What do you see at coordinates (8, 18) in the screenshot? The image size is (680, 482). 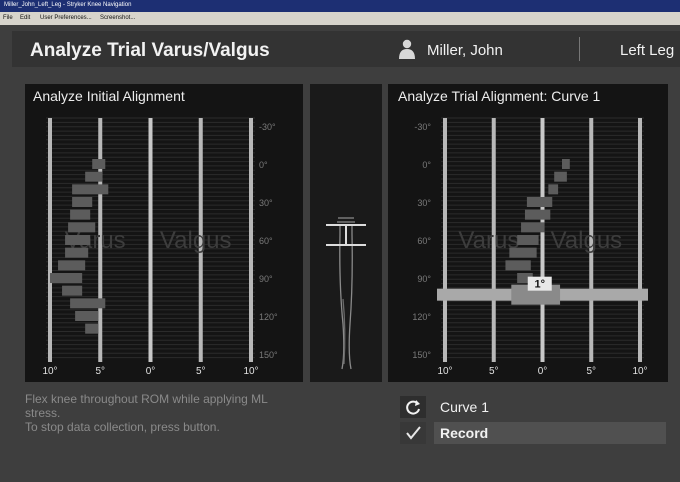 I see `menu-item-file: File` at bounding box center [8, 18].